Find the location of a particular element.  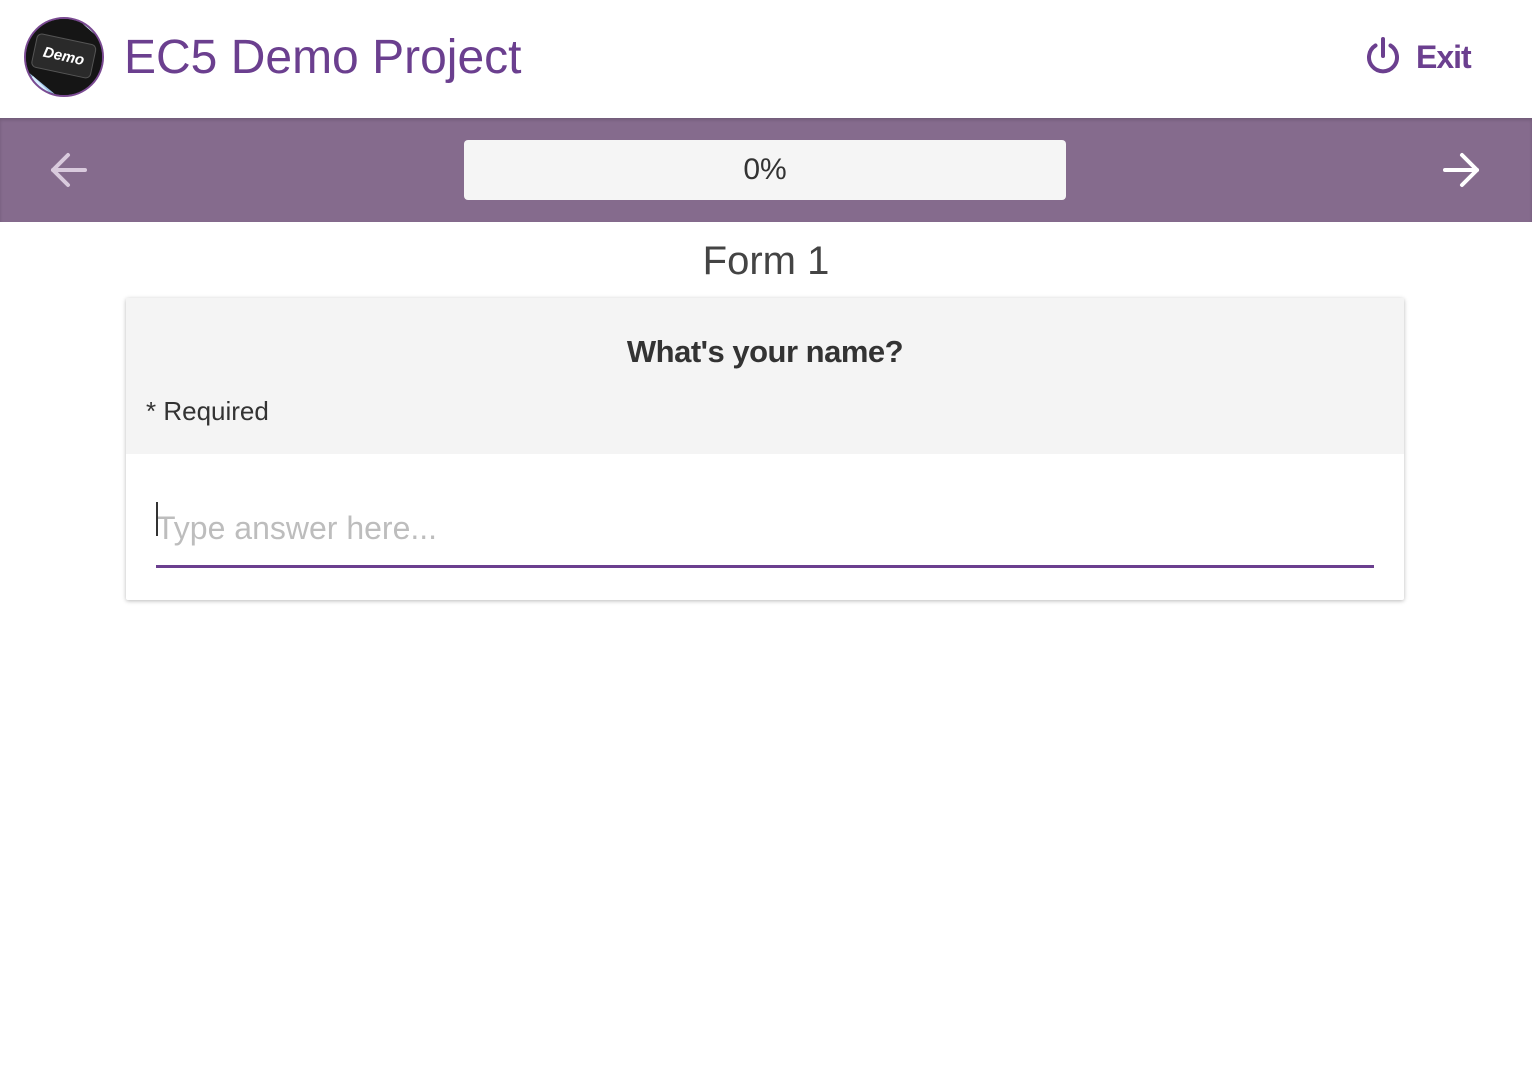

demo-key-logo-icon: Demo is located at coordinates (64, 57).